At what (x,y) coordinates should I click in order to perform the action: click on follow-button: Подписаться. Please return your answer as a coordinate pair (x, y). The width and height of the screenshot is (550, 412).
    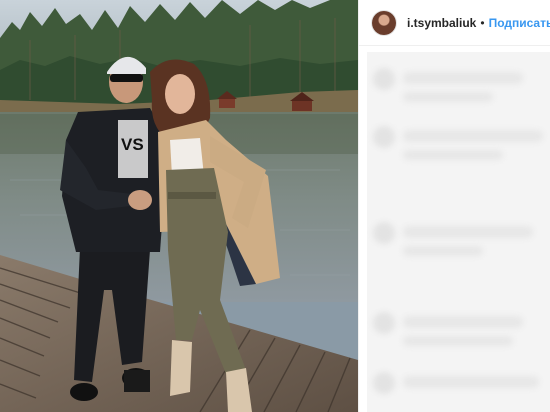
    Looking at the image, I should click on (519, 23).